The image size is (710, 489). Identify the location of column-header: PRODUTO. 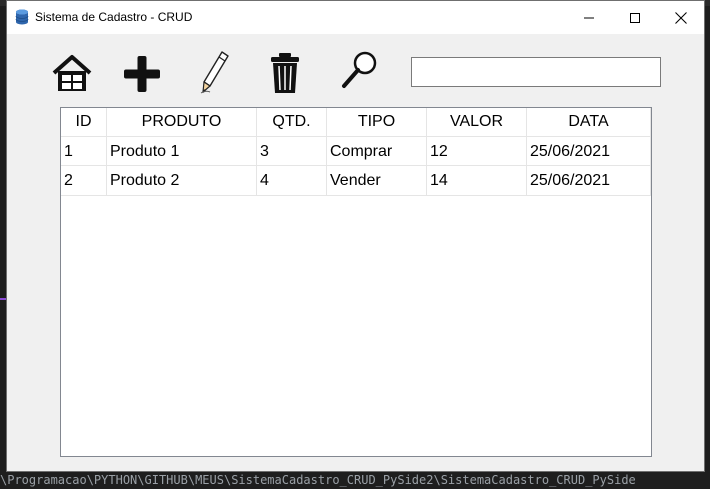
(182, 122).